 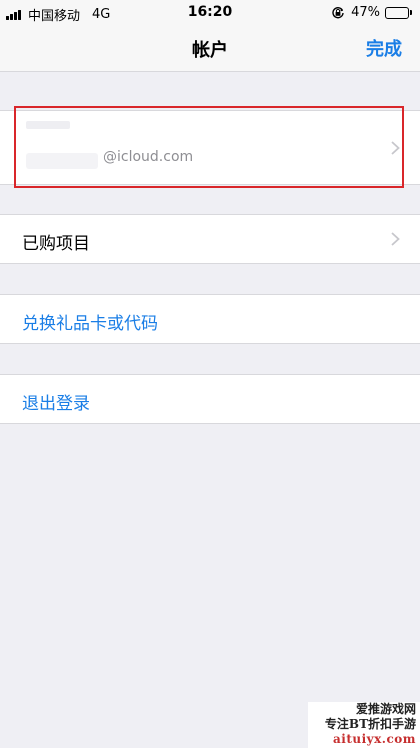 I want to click on done-button: 完成, so click(x=384, y=48).